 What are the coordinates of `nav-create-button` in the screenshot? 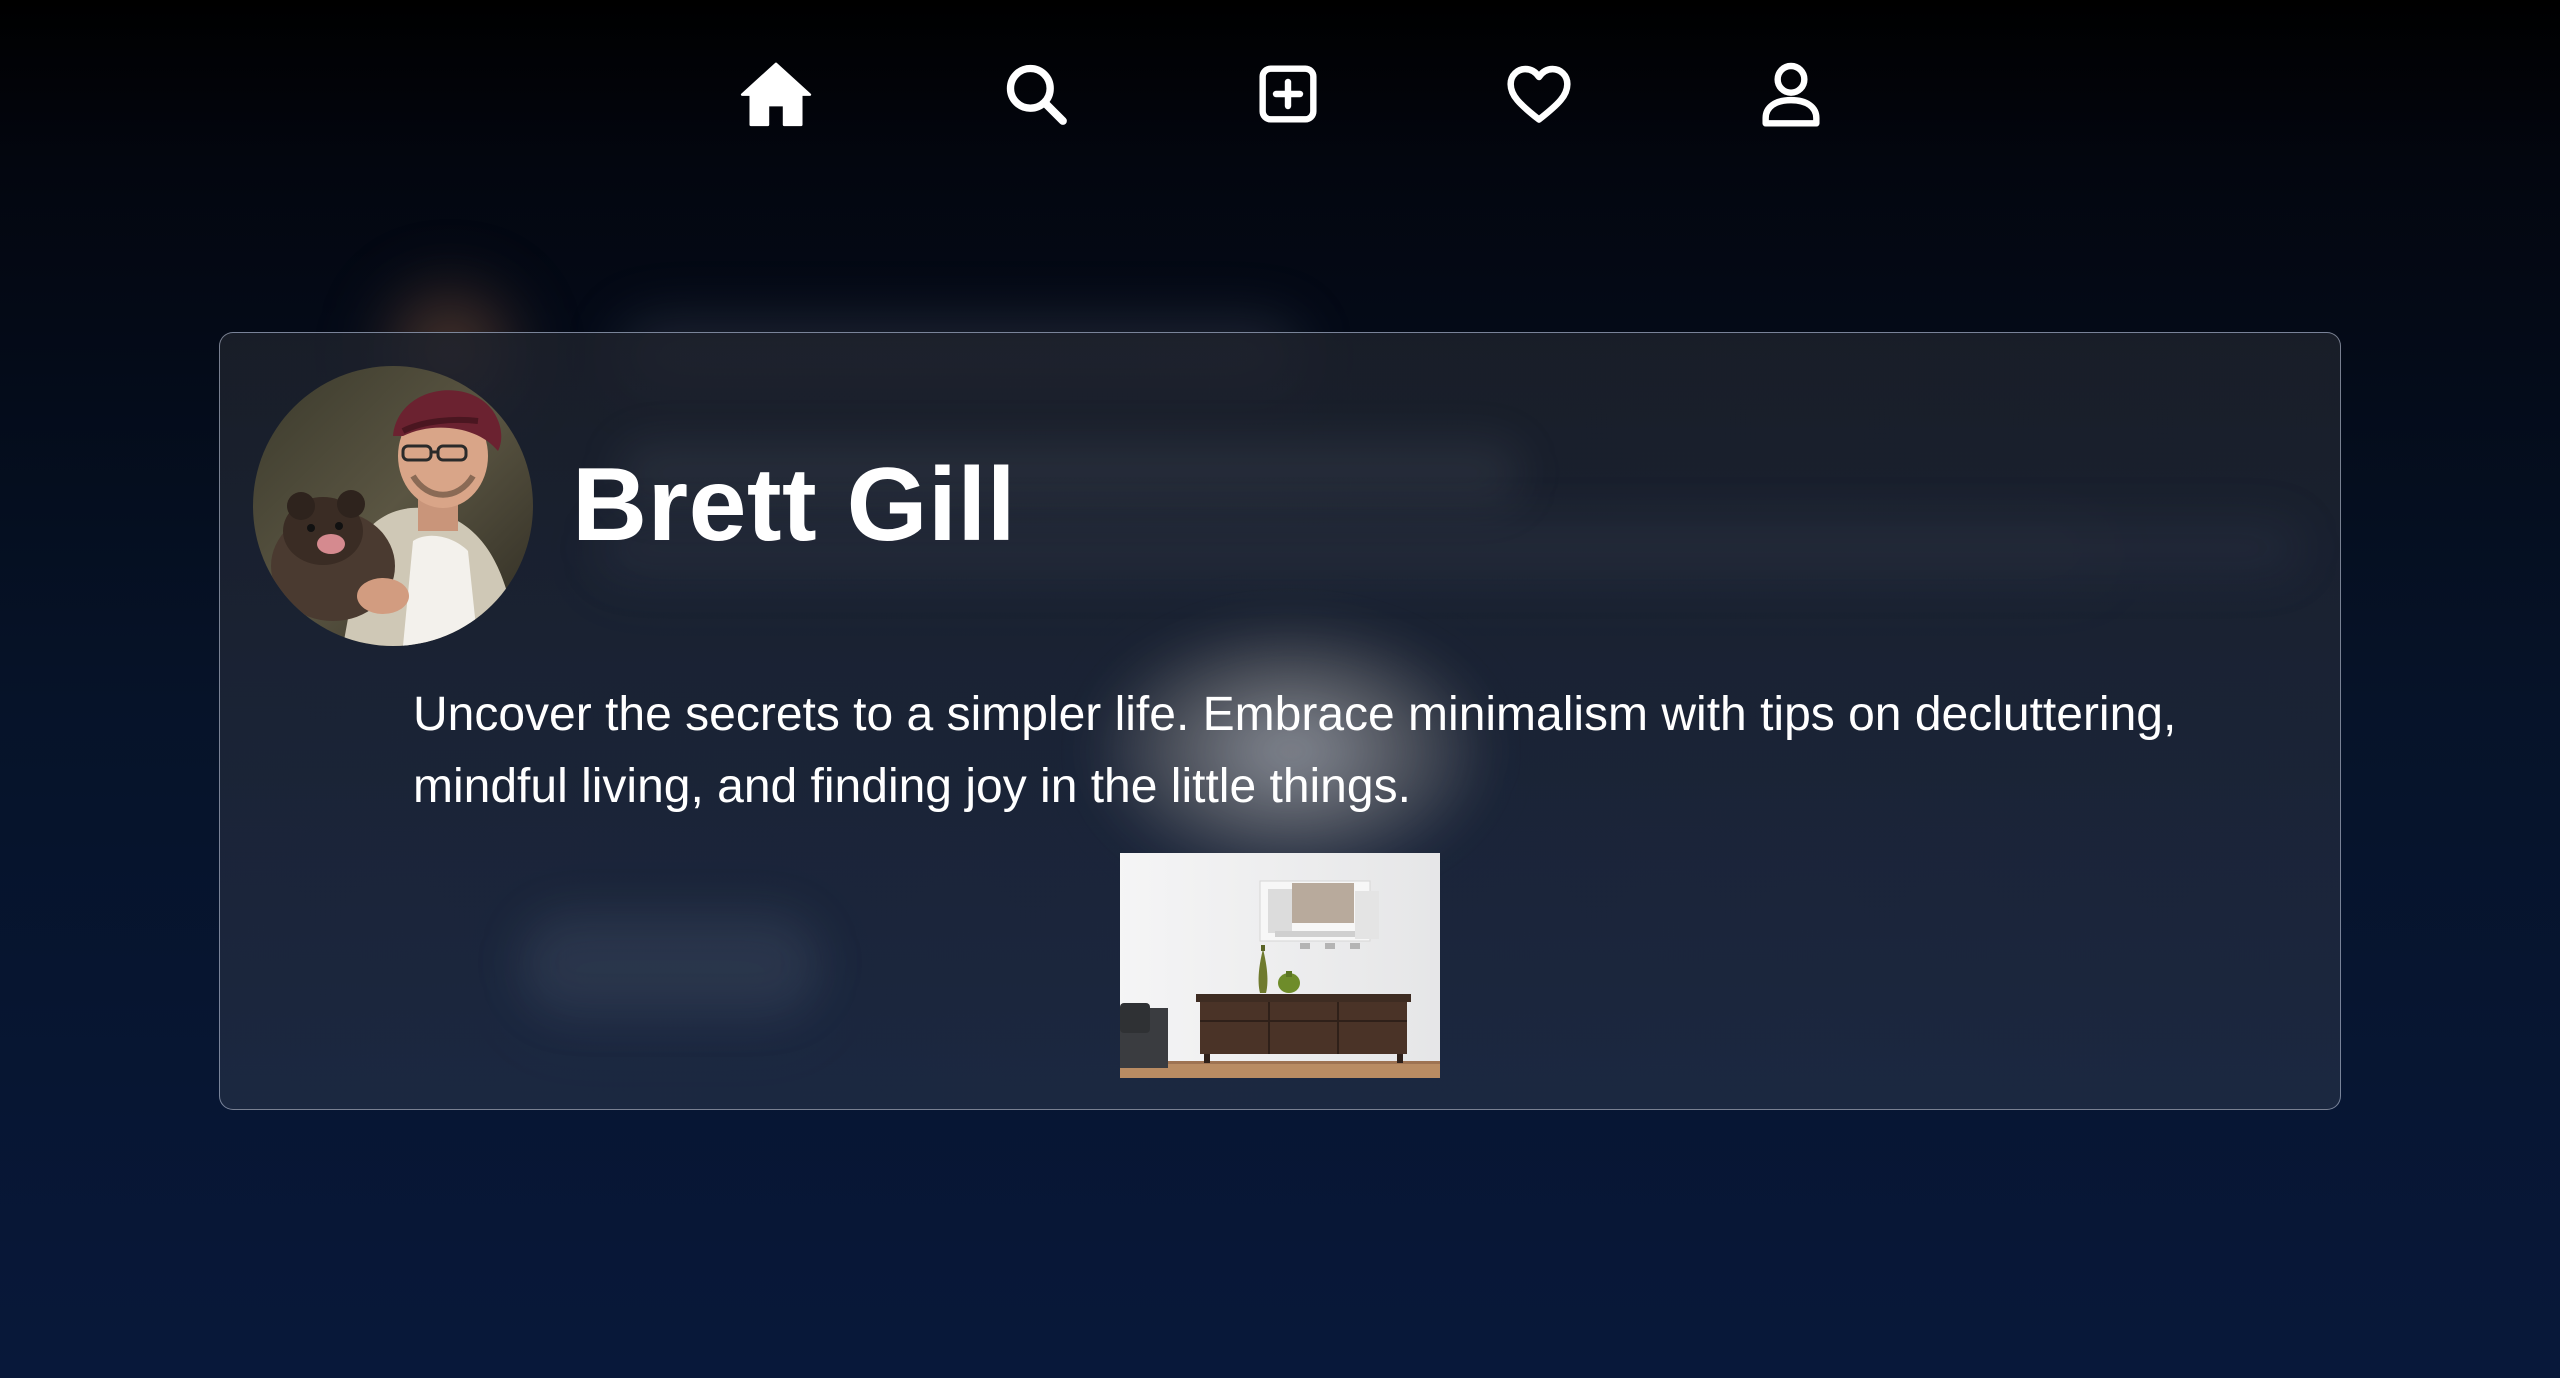 It's located at (1288, 94).